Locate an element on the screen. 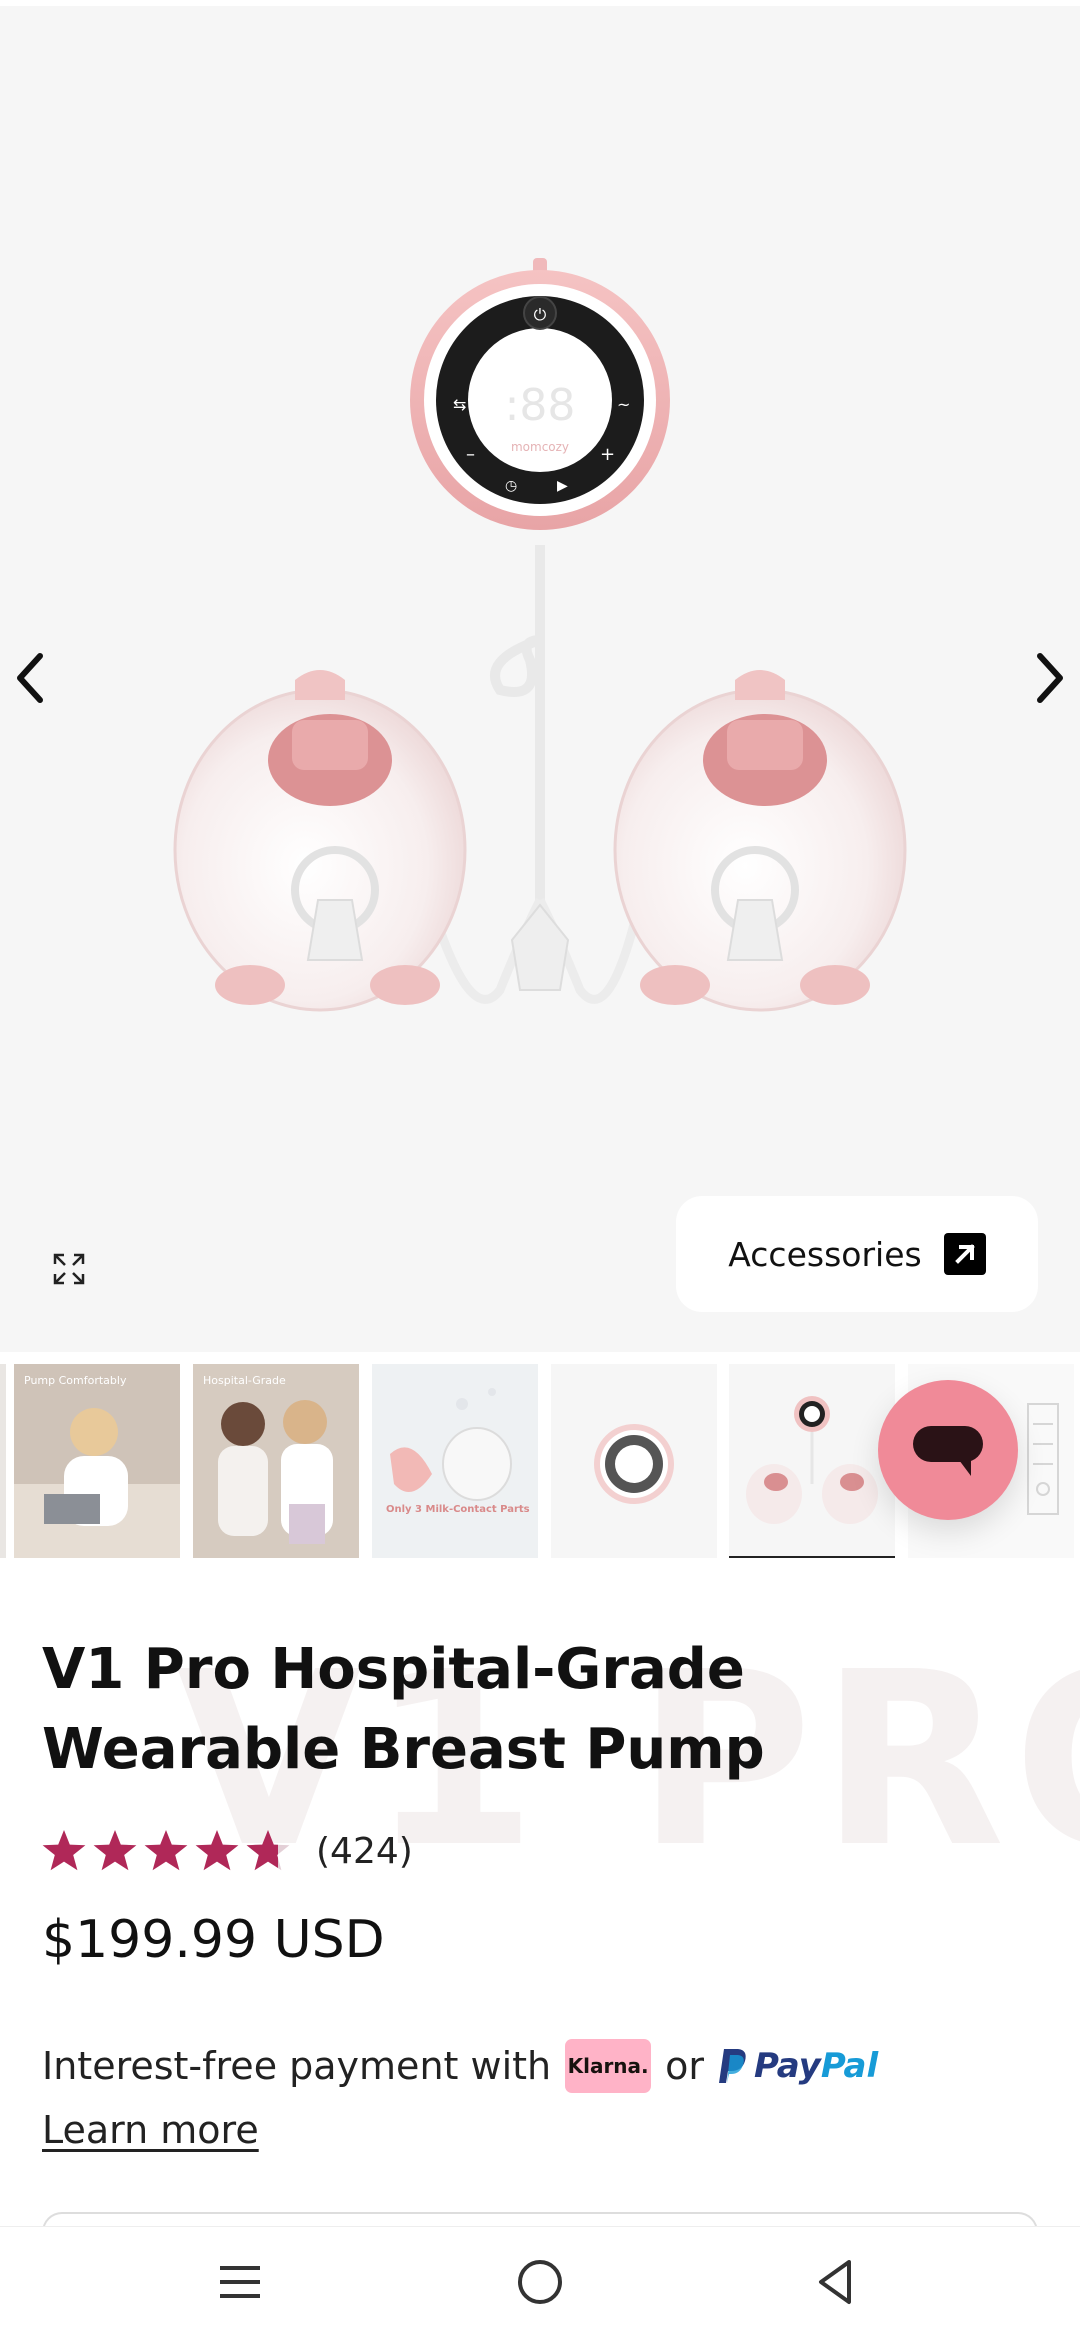 The width and height of the screenshot is (1080, 2336). star-rating is located at coordinates (166, 1851).